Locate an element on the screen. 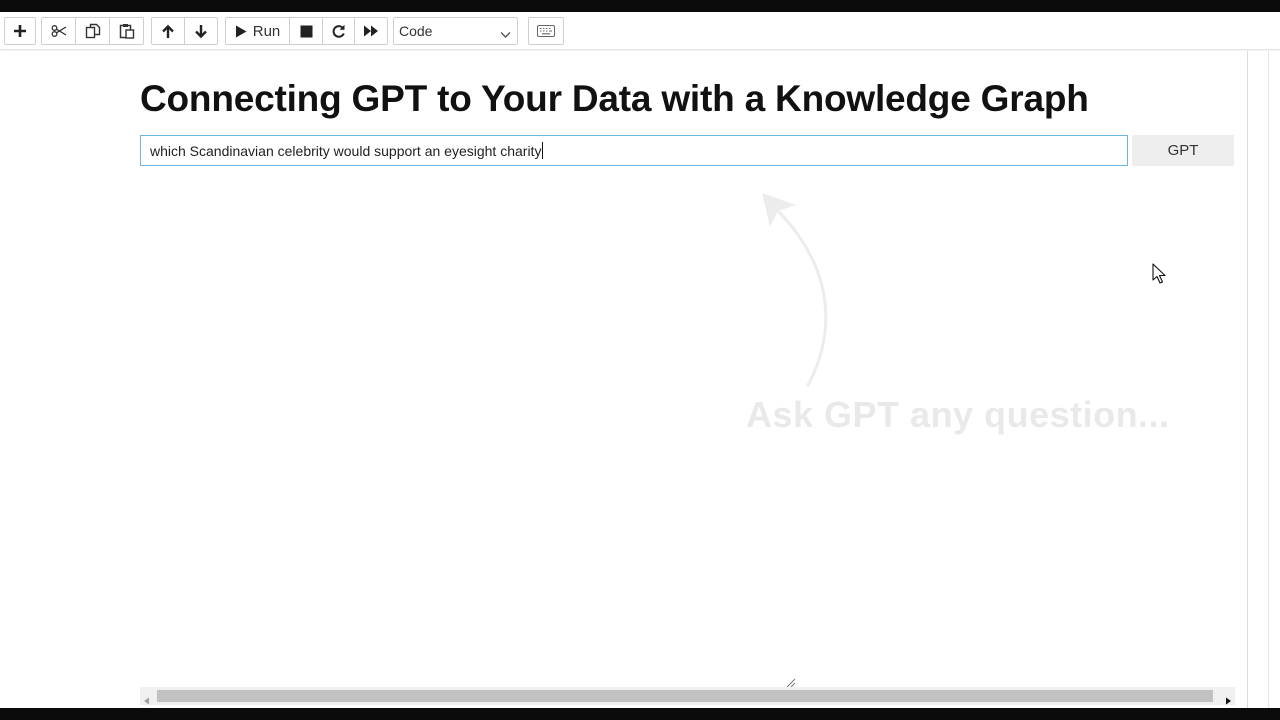 The image size is (1280, 720). move-down-button is located at coordinates (201, 31).